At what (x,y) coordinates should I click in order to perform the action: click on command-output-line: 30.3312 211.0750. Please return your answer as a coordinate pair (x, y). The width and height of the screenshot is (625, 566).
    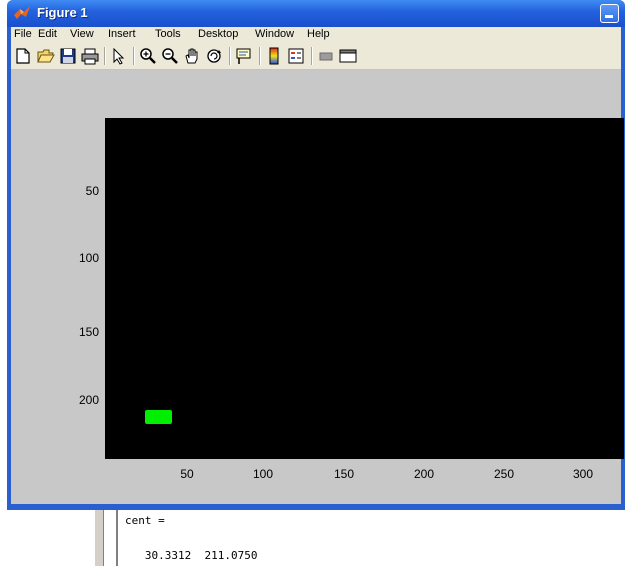
    Looking at the image, I should click on (191, 555).